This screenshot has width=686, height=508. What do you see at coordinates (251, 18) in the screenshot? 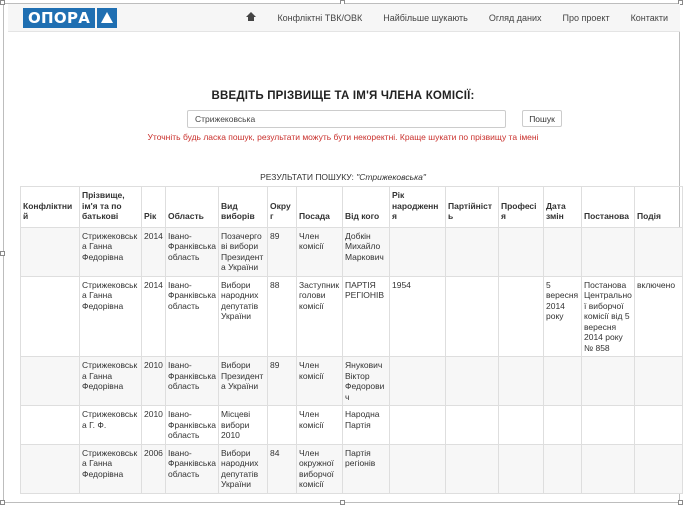
I see `nav-home-link` at bounding box center [251, 18].